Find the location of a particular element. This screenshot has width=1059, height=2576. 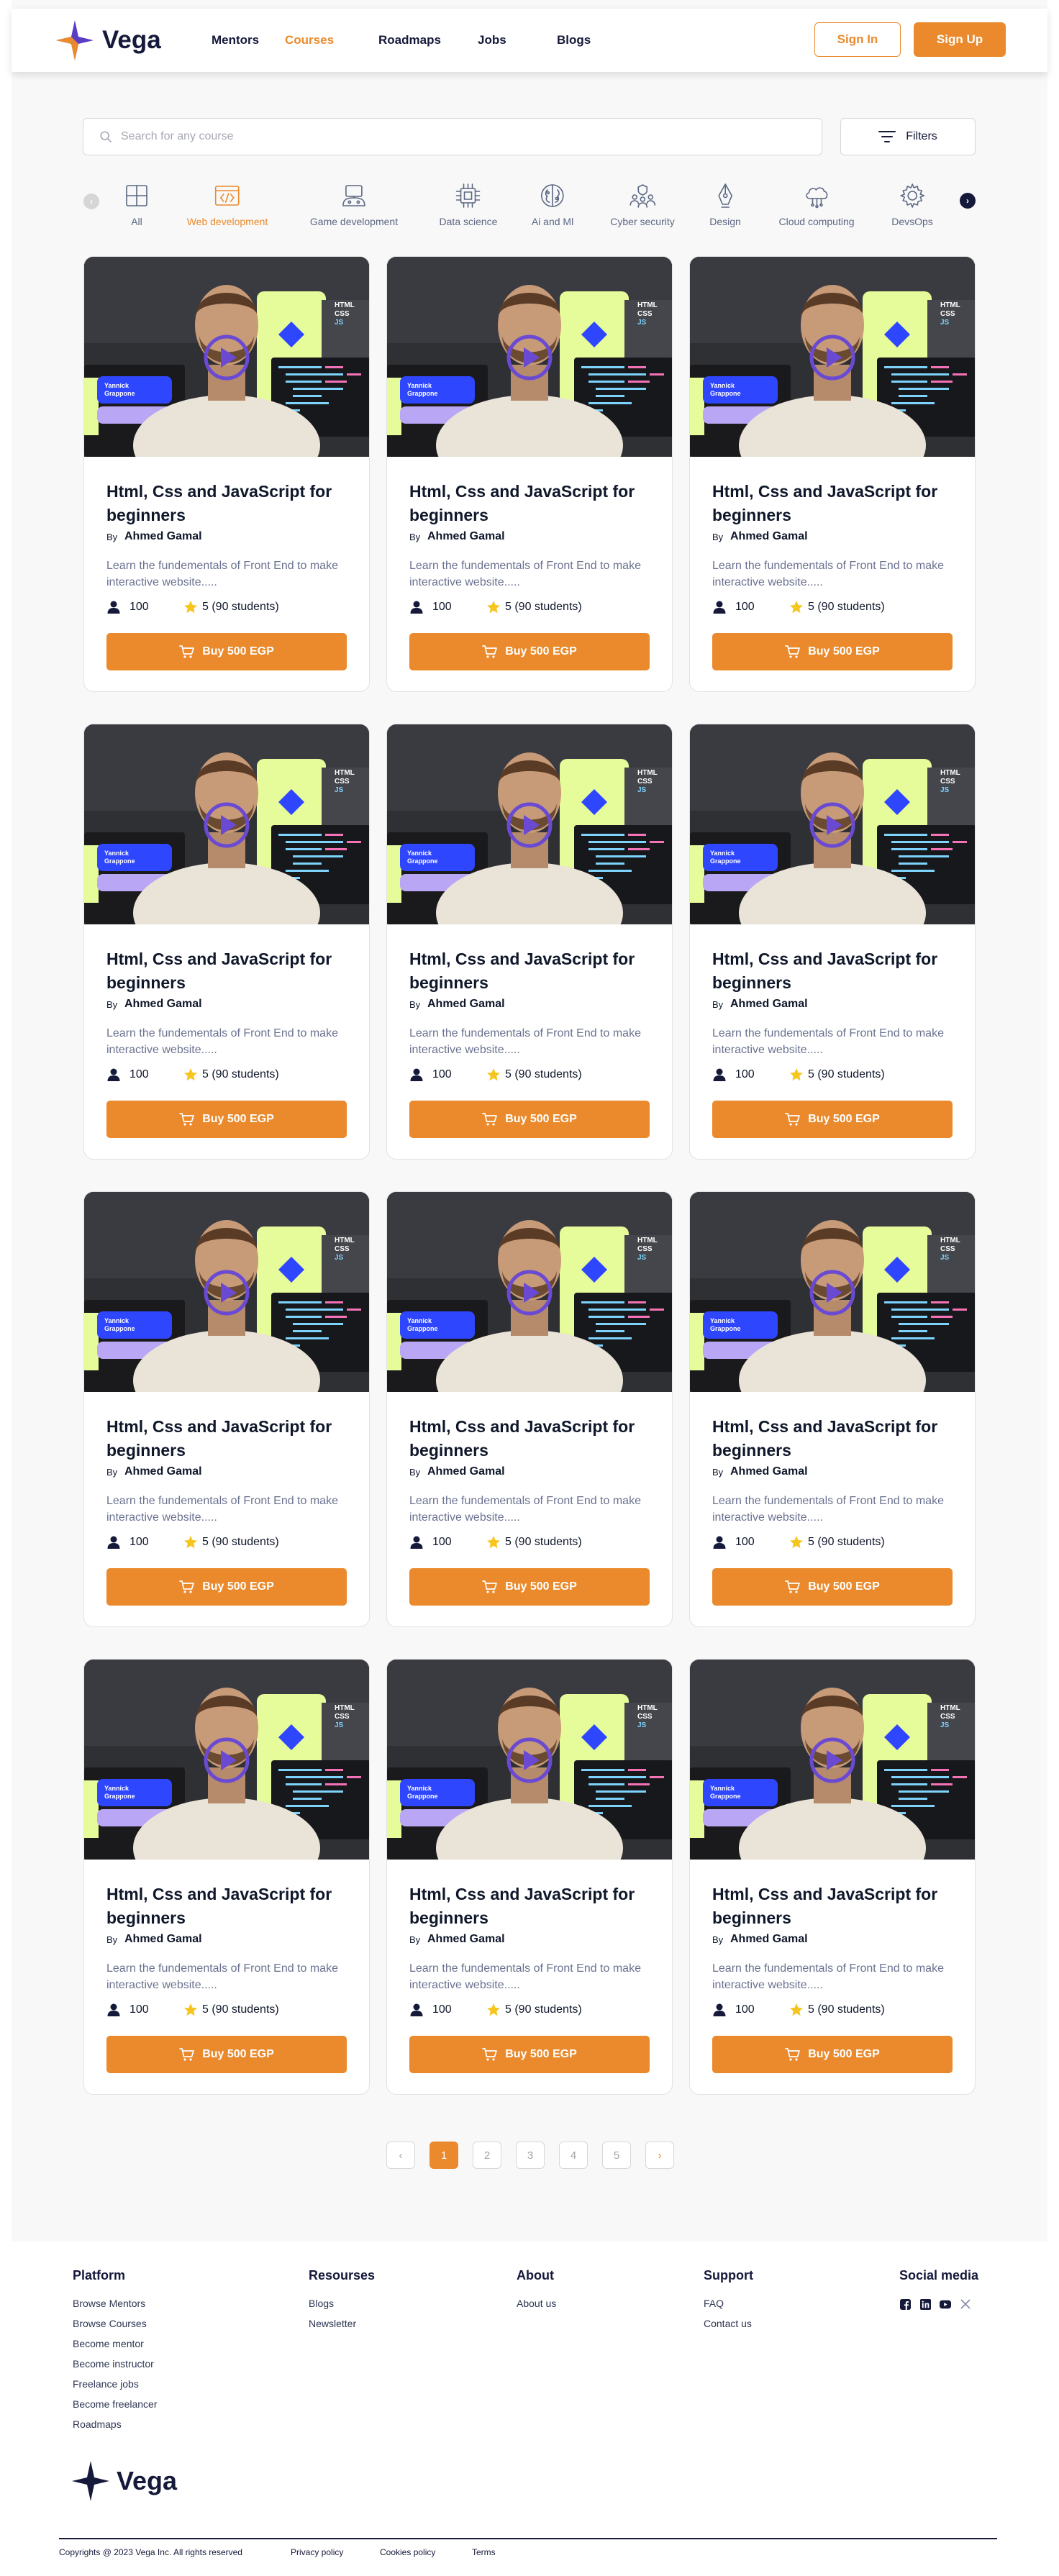

footer-link-faq: FAQ is located at coordinates (714, 2303).